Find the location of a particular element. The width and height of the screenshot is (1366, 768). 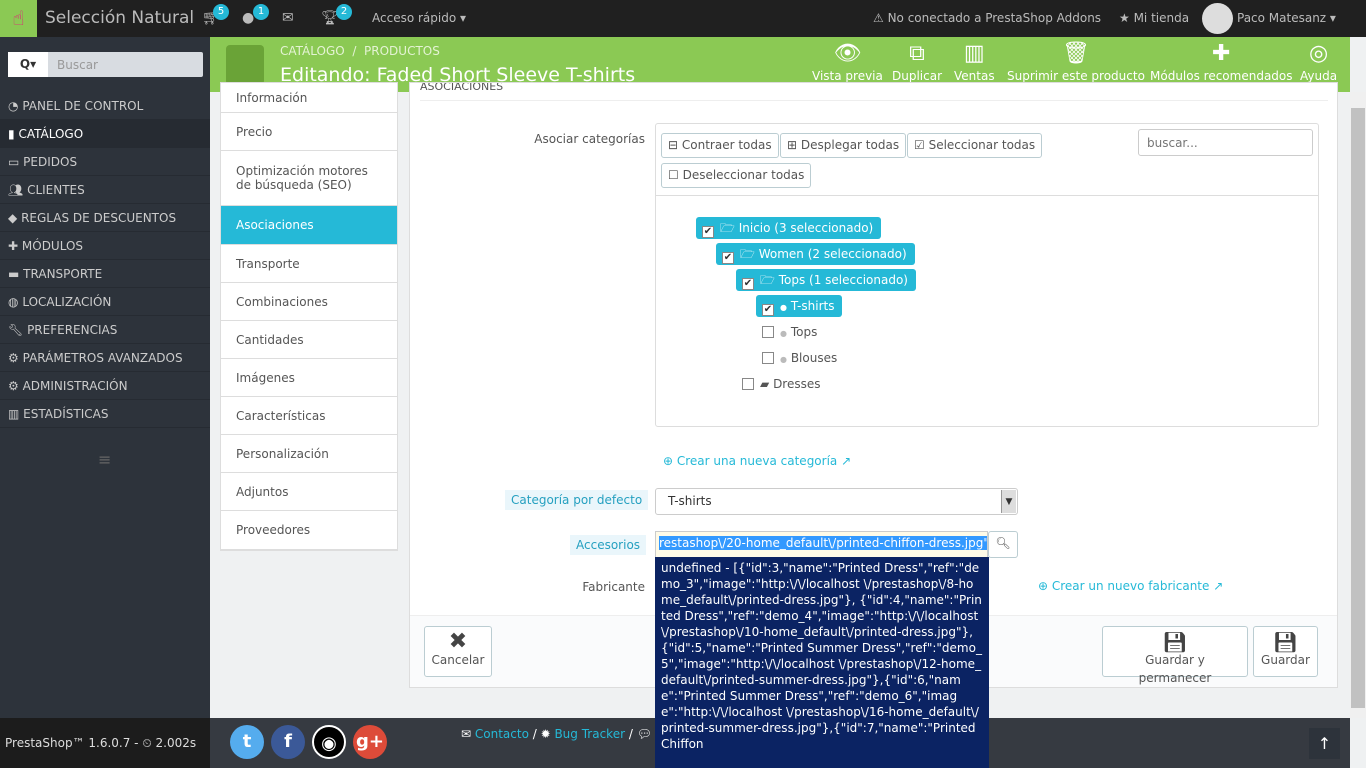

folder-icon: 🗁︎ is located at coordinates (727, 228).